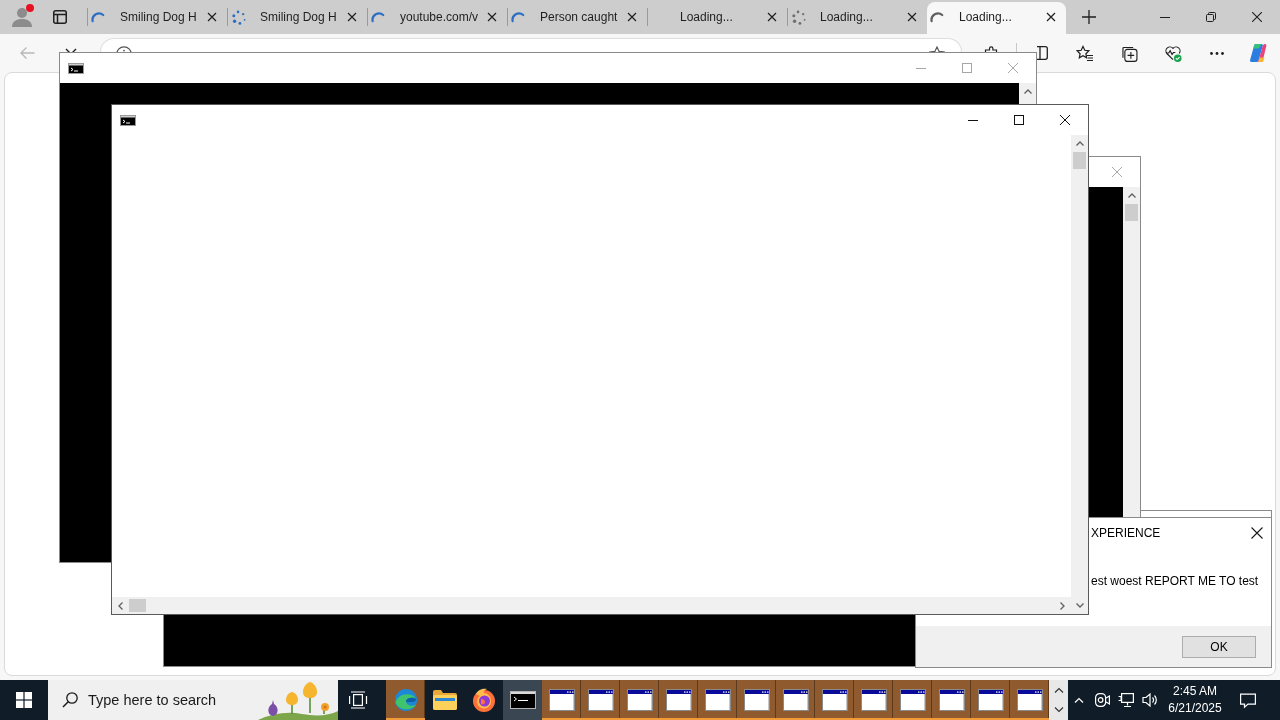 This screenshot has width=1280, height=720. What do you see at coordinates (1126, 533) in the screenshot?
I see `dialog-title: XPERIENCE` at bounding box center [1126, 533].